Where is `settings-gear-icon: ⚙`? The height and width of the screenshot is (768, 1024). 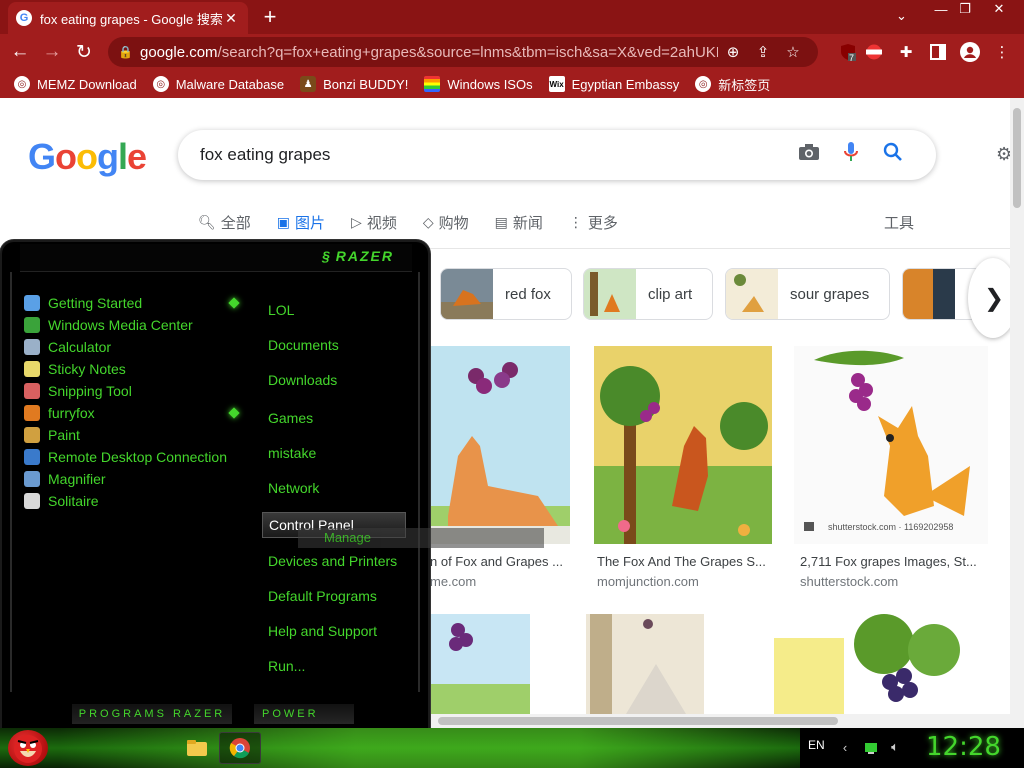 settings-gear-icon: ⚙ is located at coordinates (1003, 154).